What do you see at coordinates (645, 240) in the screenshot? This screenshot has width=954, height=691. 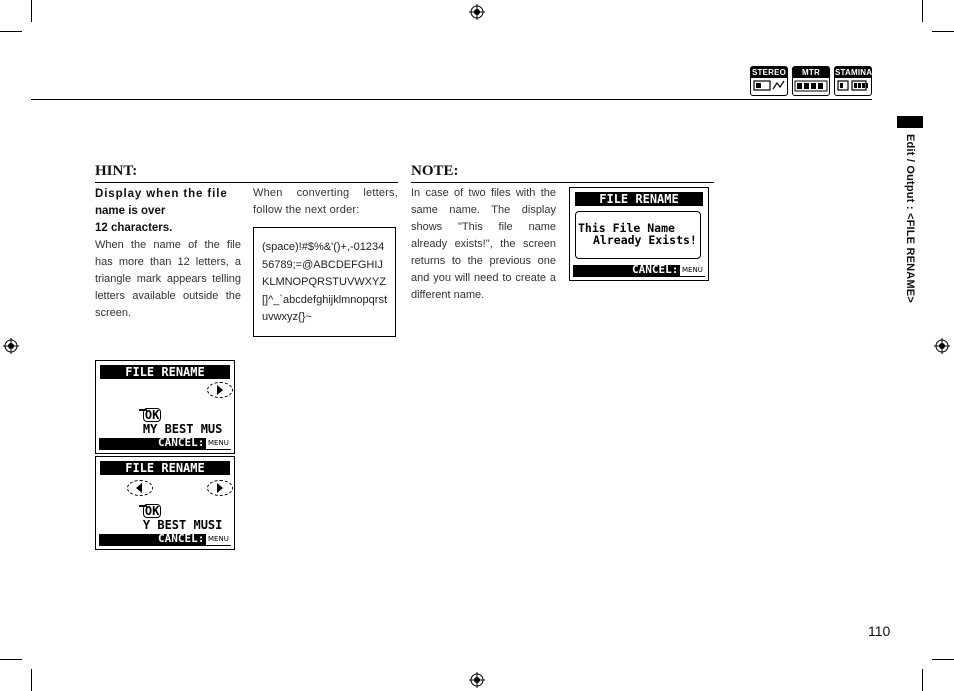 I see `lcd-message-line: Already Exists!` at bounding box center [645, 240].